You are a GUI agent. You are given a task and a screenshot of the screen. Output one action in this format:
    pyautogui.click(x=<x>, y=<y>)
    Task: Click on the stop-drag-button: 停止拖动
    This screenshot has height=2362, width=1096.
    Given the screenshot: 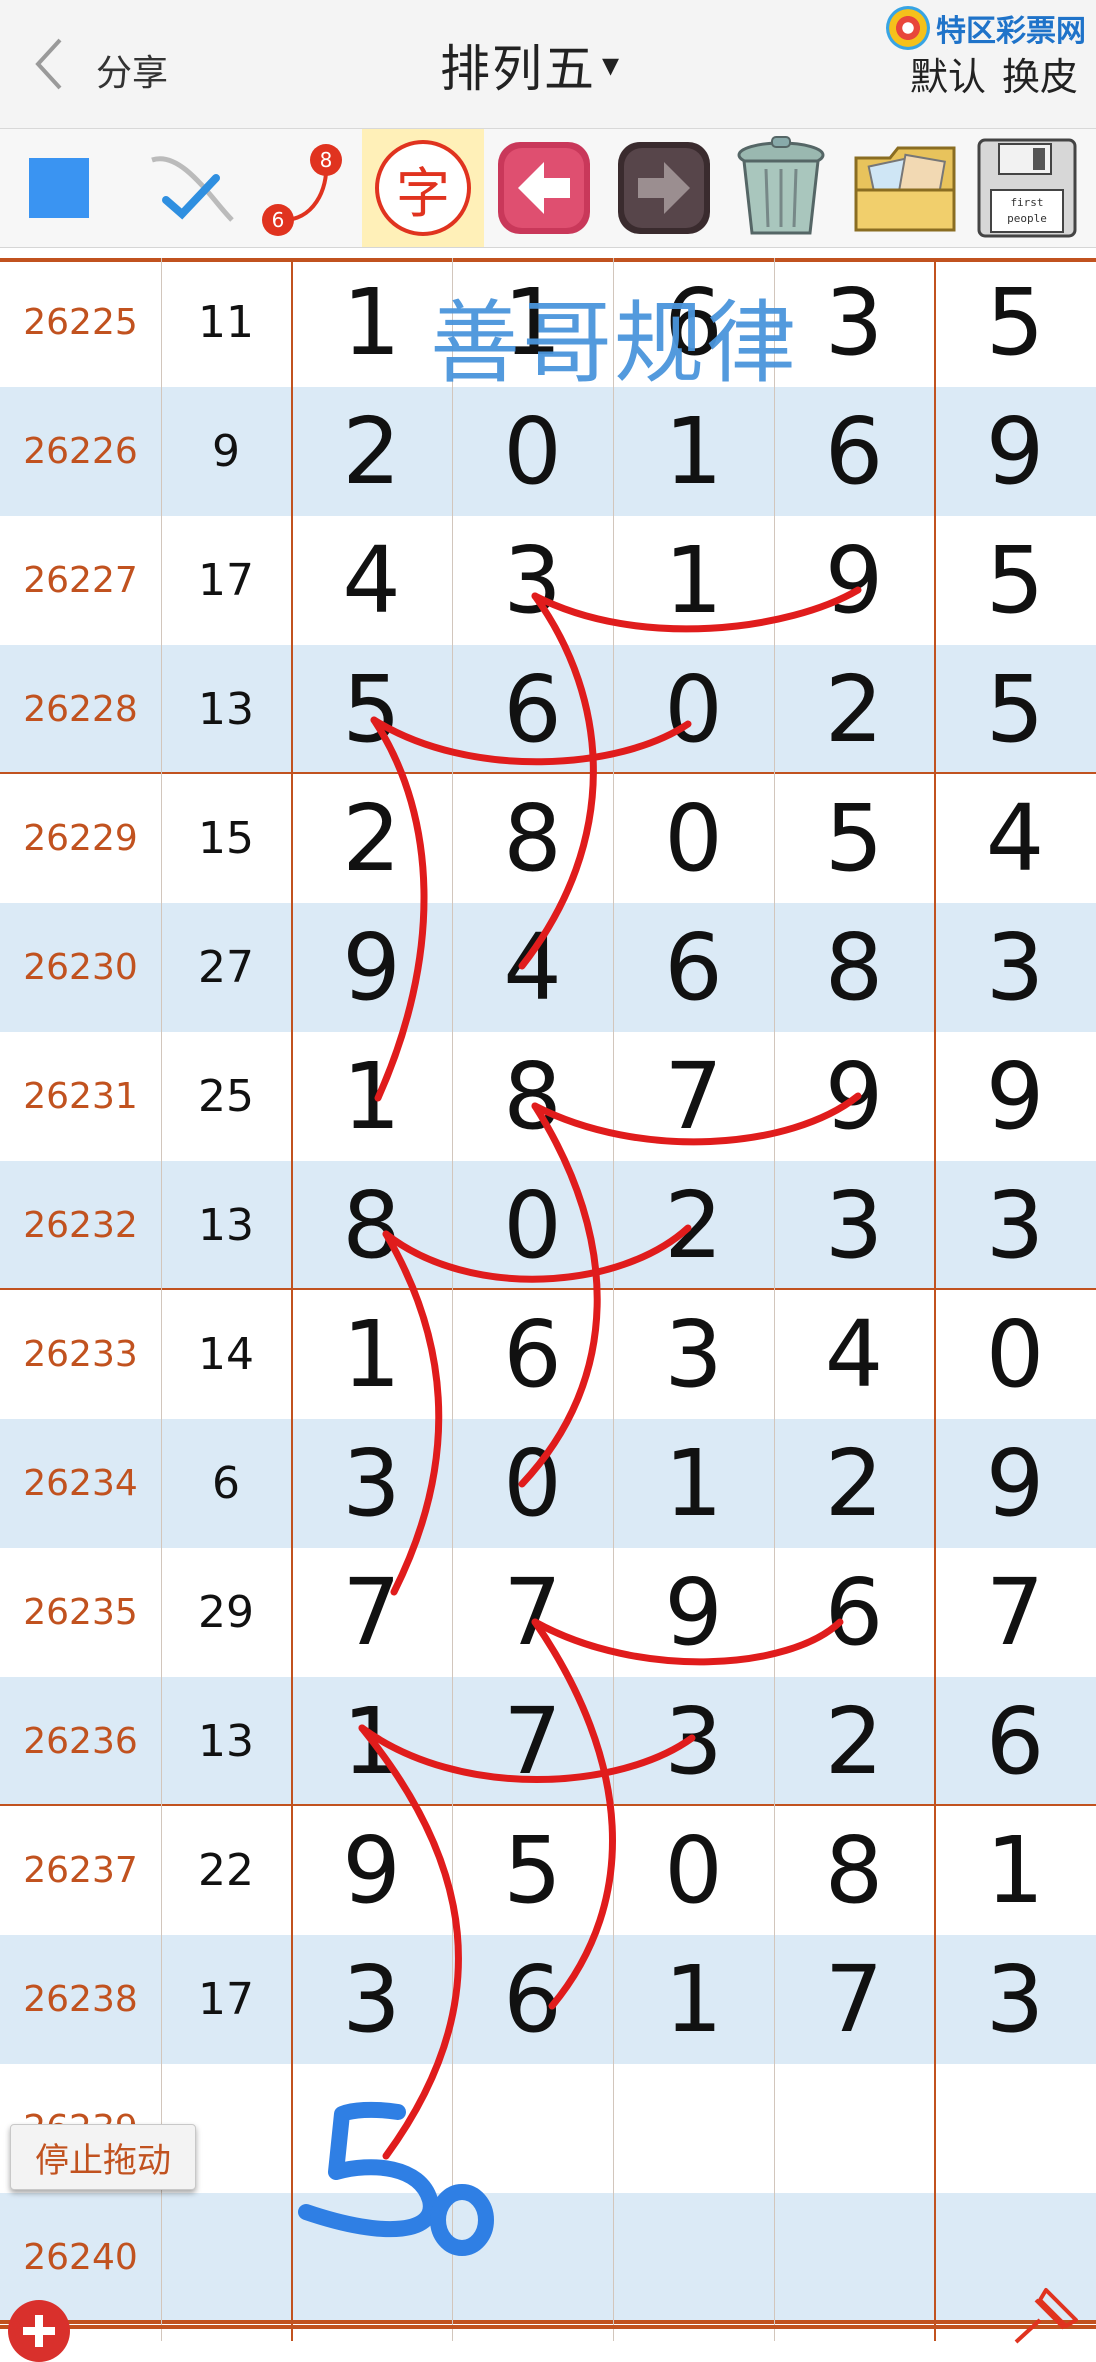 What is the action you would take?
    pyautogui.click(x=103, y=2157)
    